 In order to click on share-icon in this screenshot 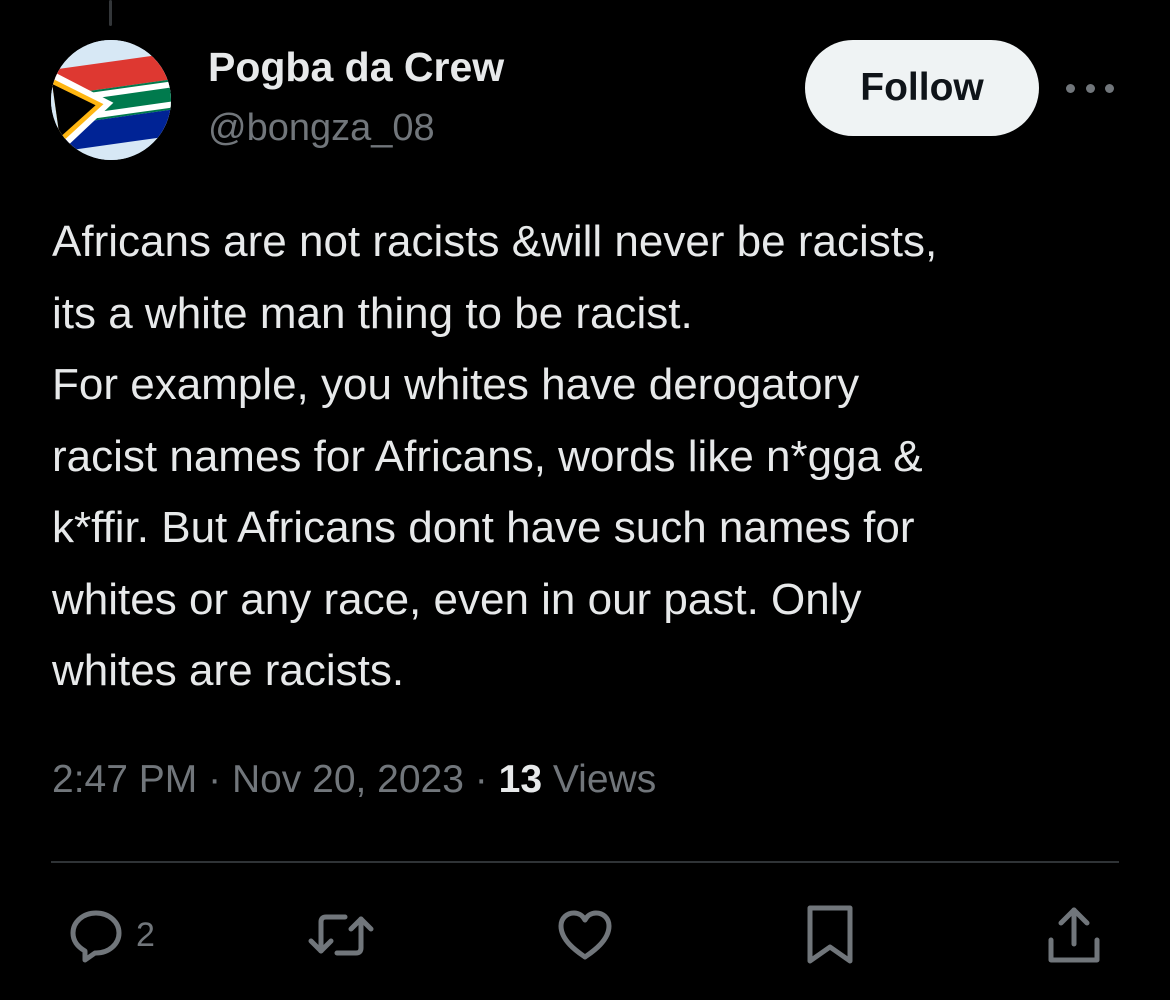, I will do `click(1074, 935)`.